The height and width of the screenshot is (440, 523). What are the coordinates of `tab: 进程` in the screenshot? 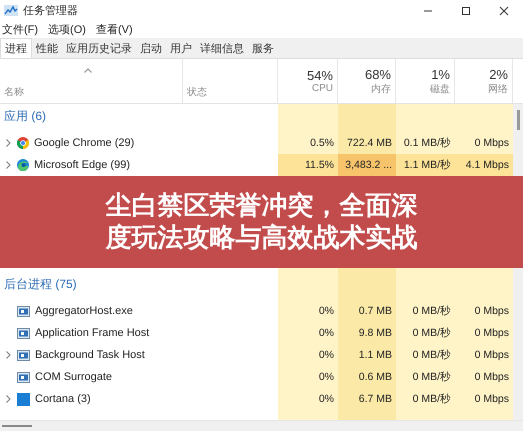 It's located at (16, 48).